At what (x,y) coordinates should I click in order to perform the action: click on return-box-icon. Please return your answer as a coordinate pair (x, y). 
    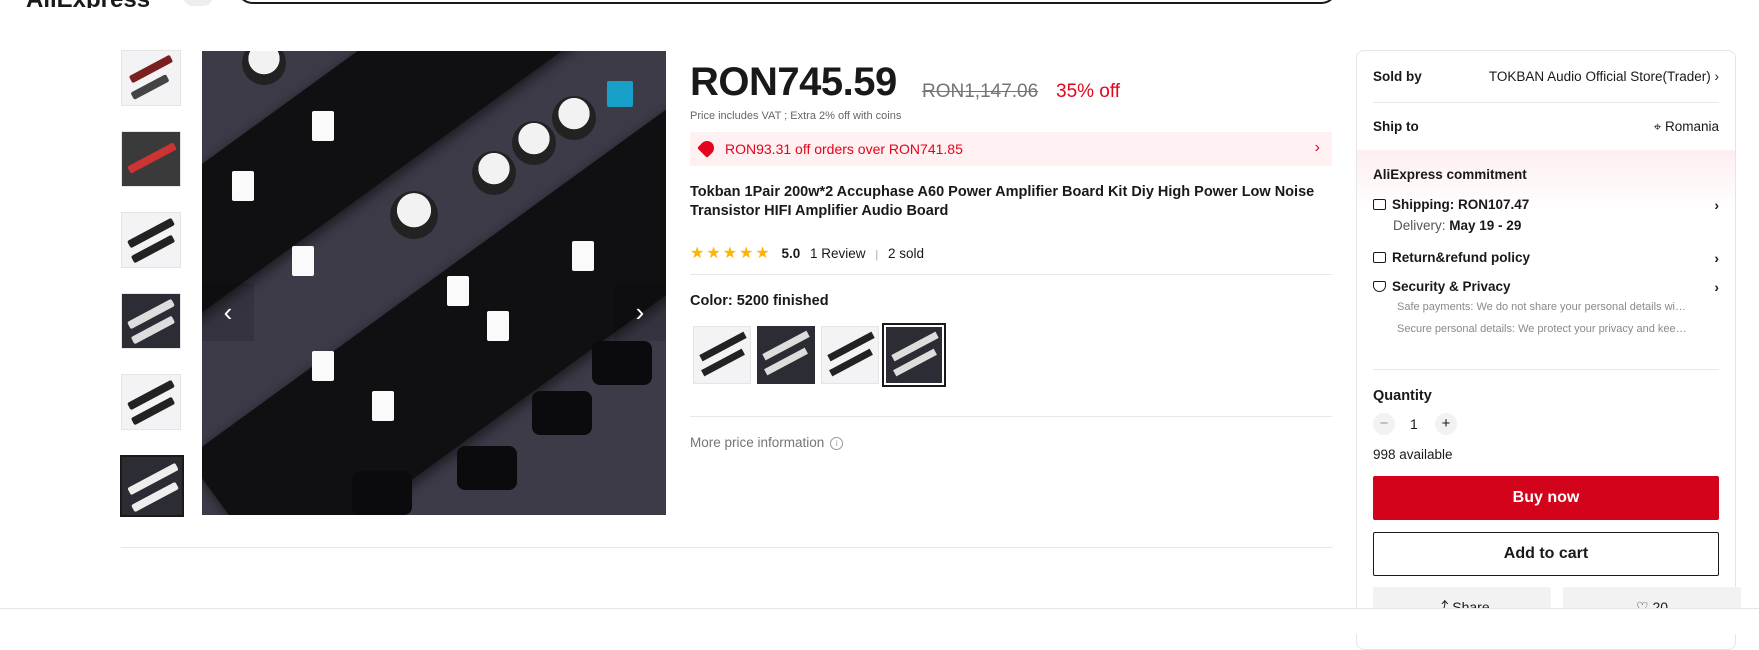
    Looking at the image, I should click on (1379, 257).